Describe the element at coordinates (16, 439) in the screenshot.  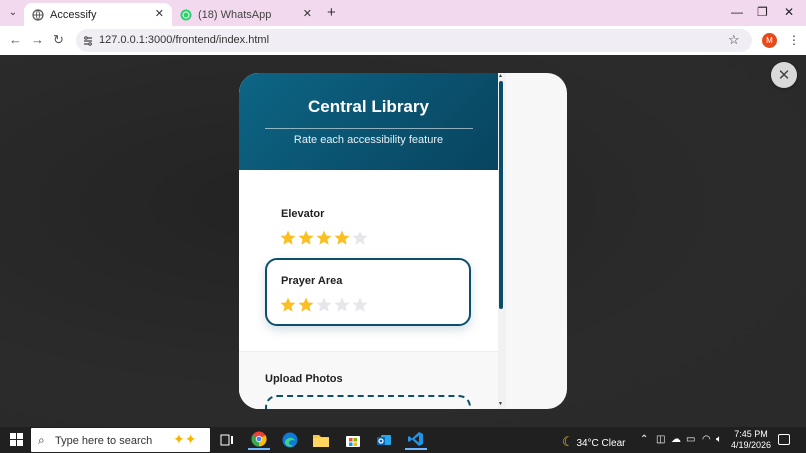
I see `windows-start-icon` at that location.